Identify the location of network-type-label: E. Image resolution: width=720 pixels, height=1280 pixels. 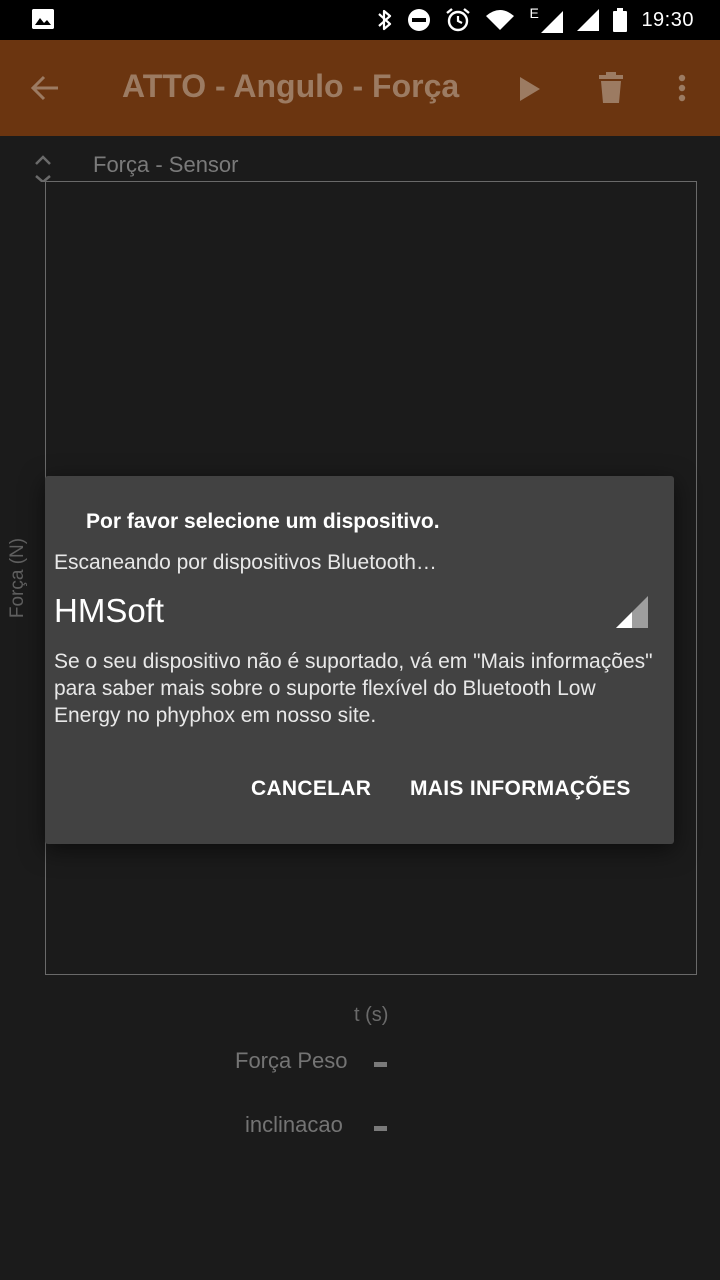
(534, 13).